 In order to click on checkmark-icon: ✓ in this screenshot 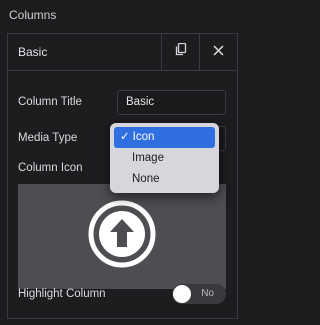, I will do `click(125, 137)`.